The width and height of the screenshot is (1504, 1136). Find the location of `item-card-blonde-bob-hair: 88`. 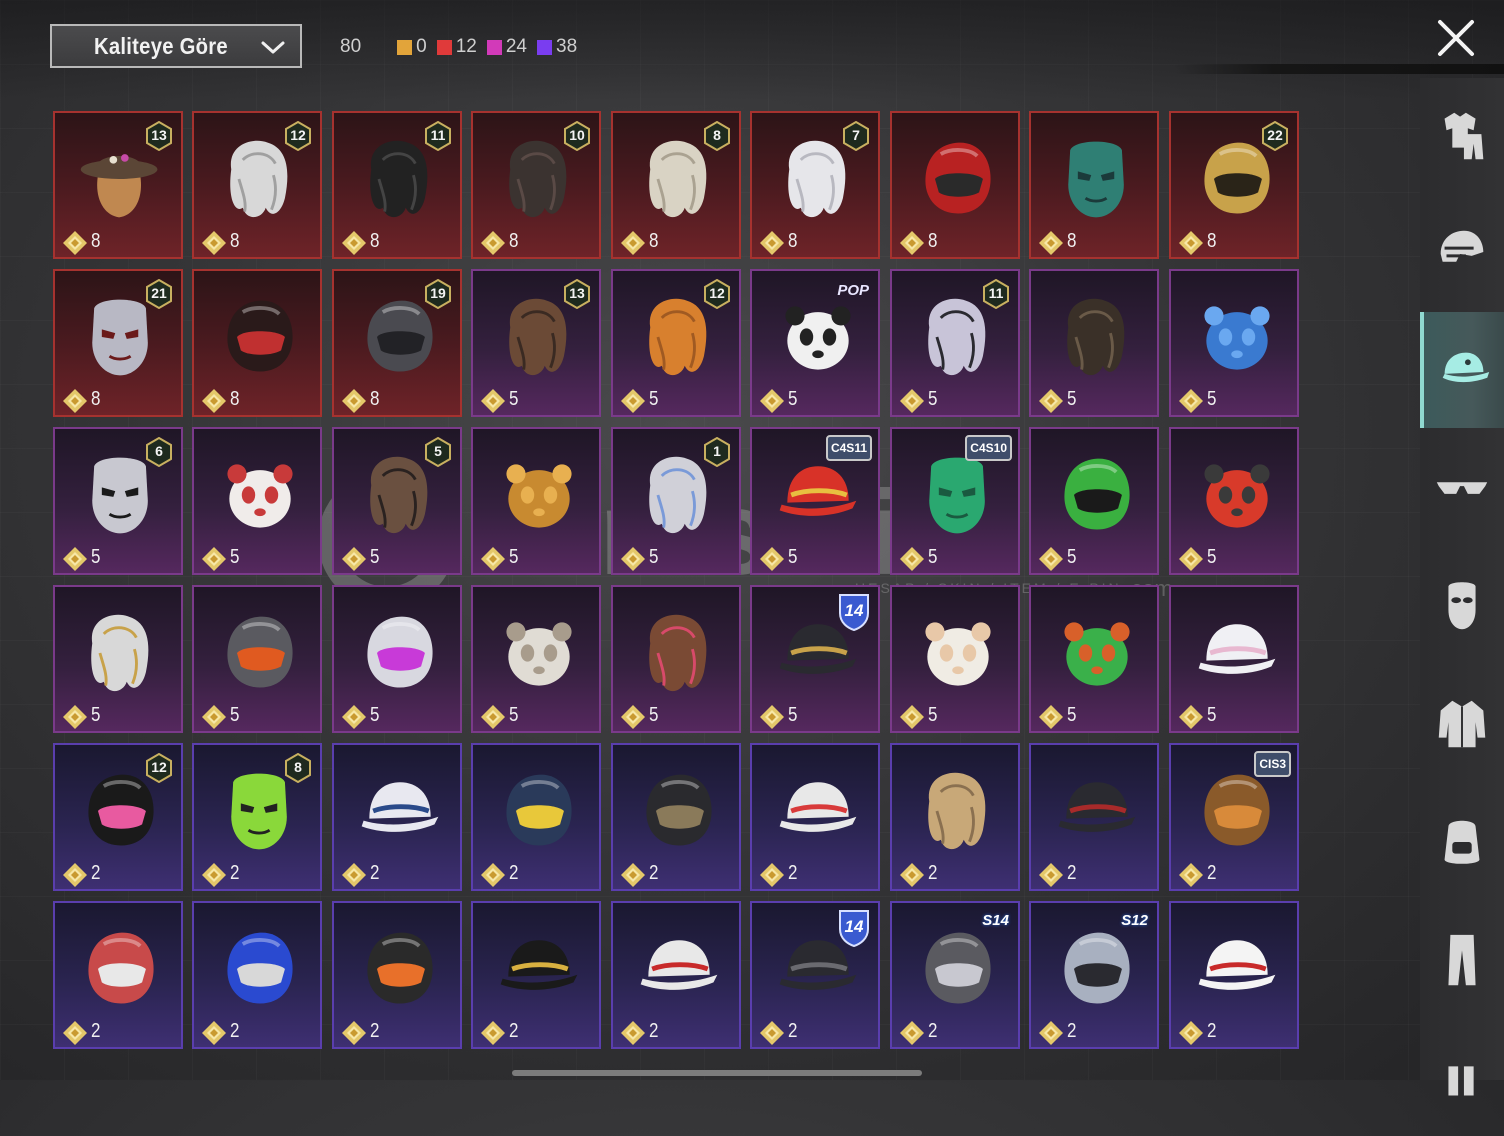

item-card-blonde-bob-hair: 88 is located at coordinates (676, 185).